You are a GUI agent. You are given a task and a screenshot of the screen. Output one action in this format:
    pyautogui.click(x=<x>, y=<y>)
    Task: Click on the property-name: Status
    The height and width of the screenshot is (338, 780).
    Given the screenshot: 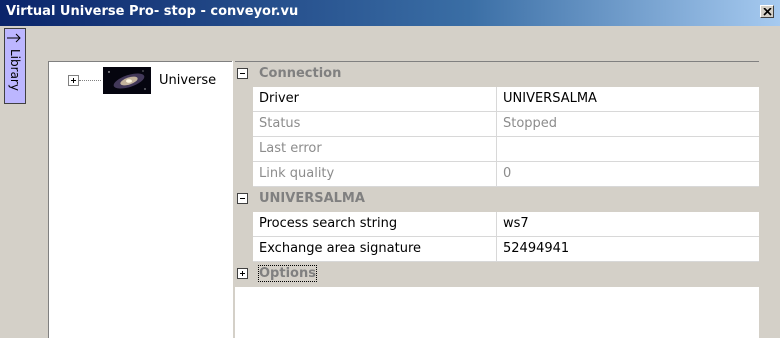 What is the action you would take?
    pyautogui.click(x=366, y=124)
    